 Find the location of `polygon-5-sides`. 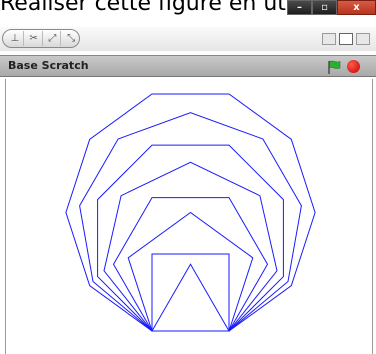

polygon-5-sides is located at coordinates (190, 271).